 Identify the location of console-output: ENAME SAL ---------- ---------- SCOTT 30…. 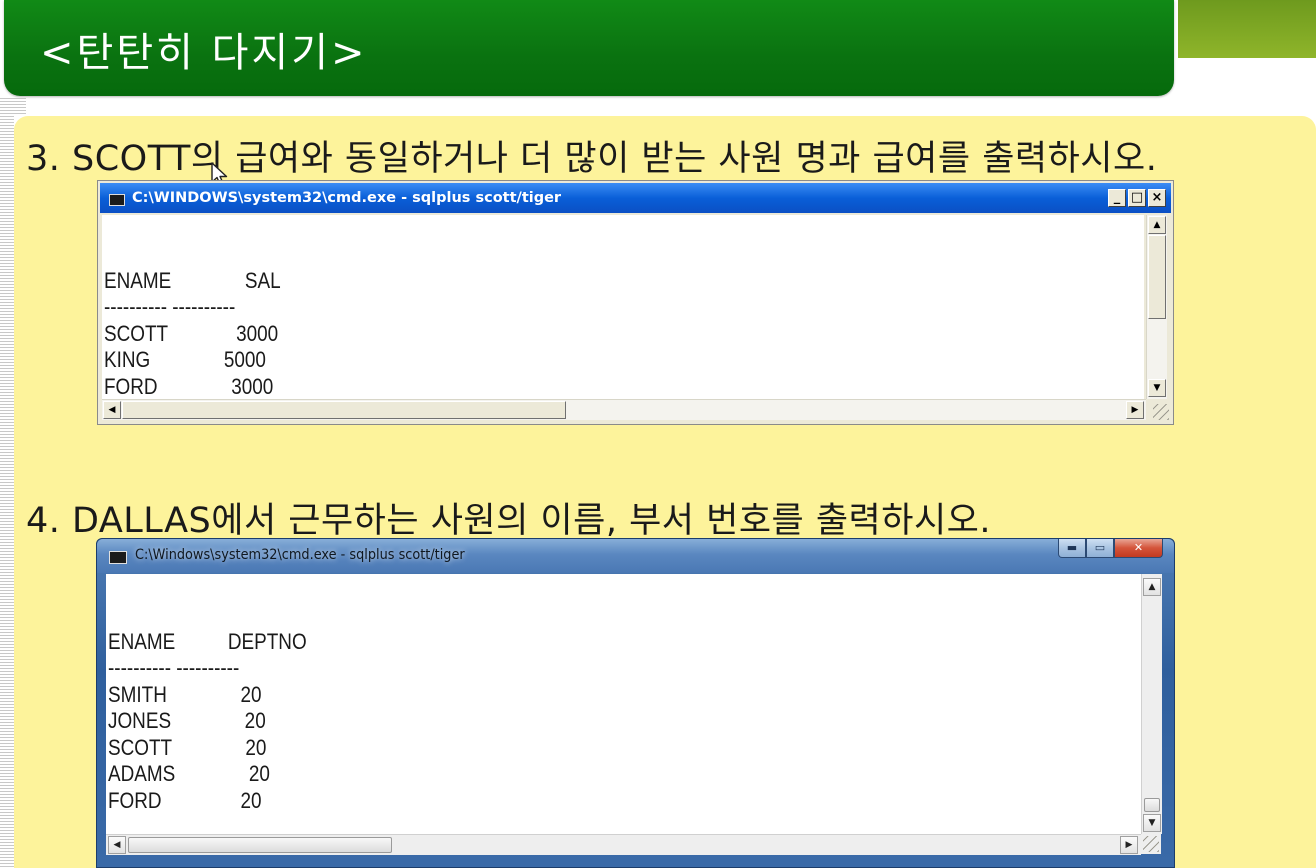
(192, 333).